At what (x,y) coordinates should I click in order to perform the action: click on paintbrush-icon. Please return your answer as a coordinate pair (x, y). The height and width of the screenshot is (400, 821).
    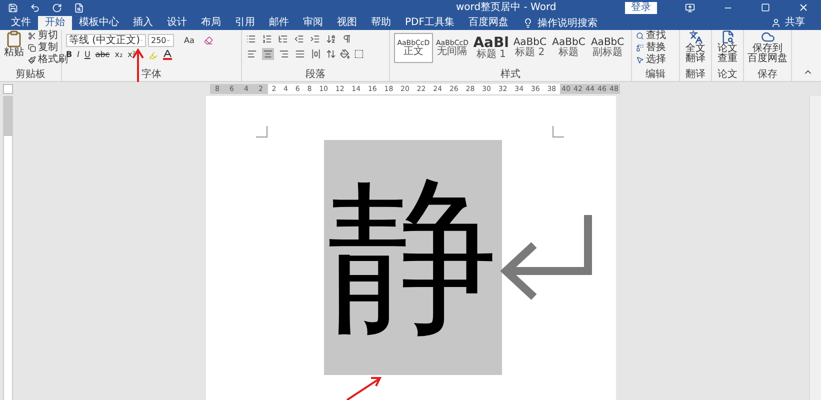
    Looking at the image, I should click on (32, 60).